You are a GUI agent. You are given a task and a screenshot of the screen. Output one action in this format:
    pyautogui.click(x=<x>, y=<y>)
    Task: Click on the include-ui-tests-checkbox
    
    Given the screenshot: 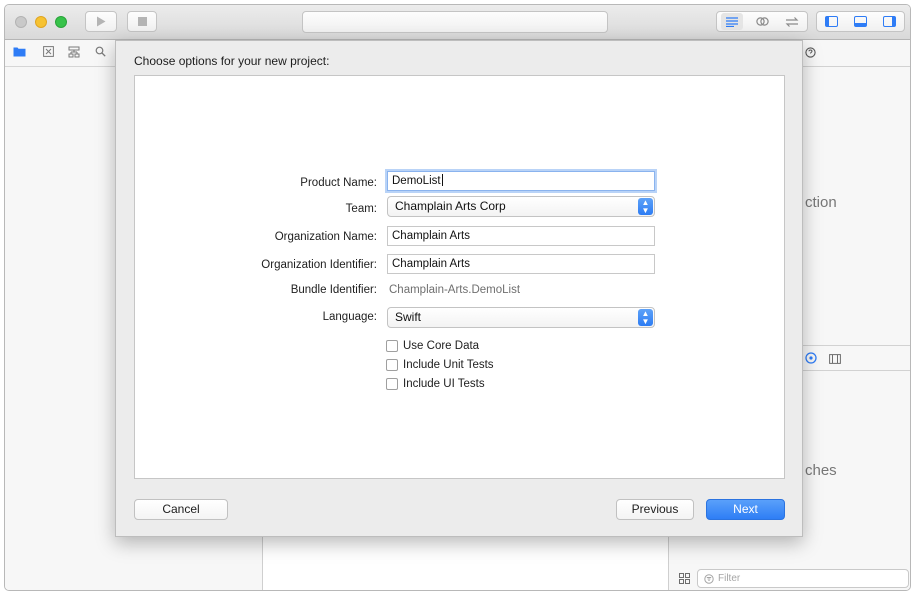 What is the action you would take?
    pyautogui.click(x=392, y=384)
    